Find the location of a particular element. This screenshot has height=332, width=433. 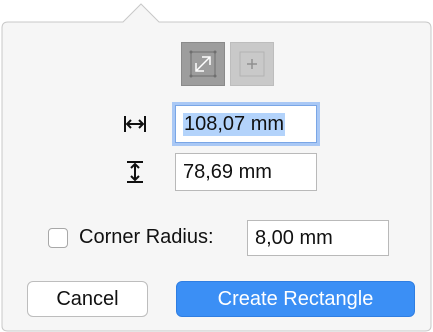

height-field: 78,69 mm is located at coordinates (246, 172).